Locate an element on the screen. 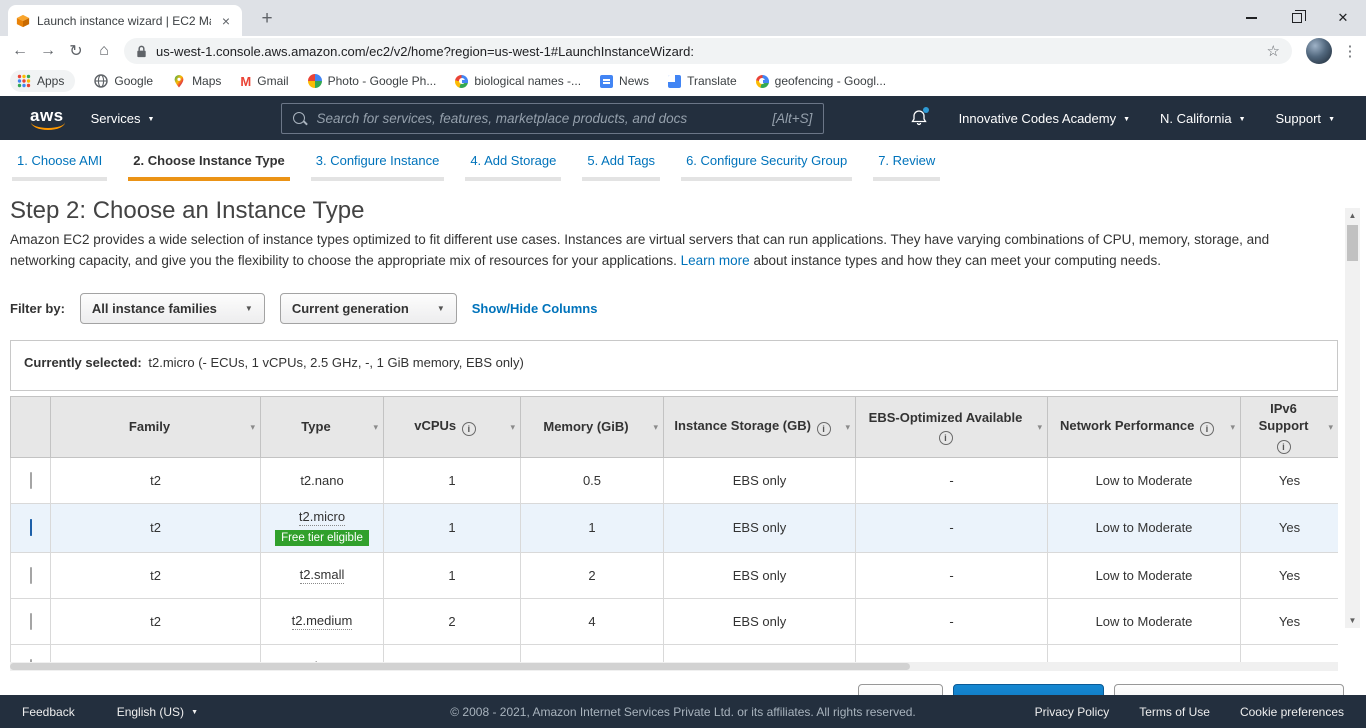 This screenshot has width=1366, height=728. show-hide-columns-link: Show/Hide Columns is located at coordinates (535, 308).